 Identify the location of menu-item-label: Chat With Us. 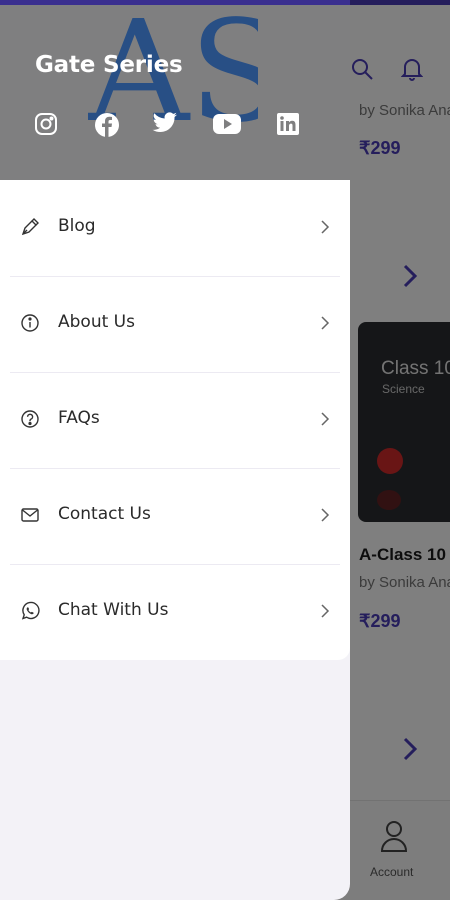
(113, 610).